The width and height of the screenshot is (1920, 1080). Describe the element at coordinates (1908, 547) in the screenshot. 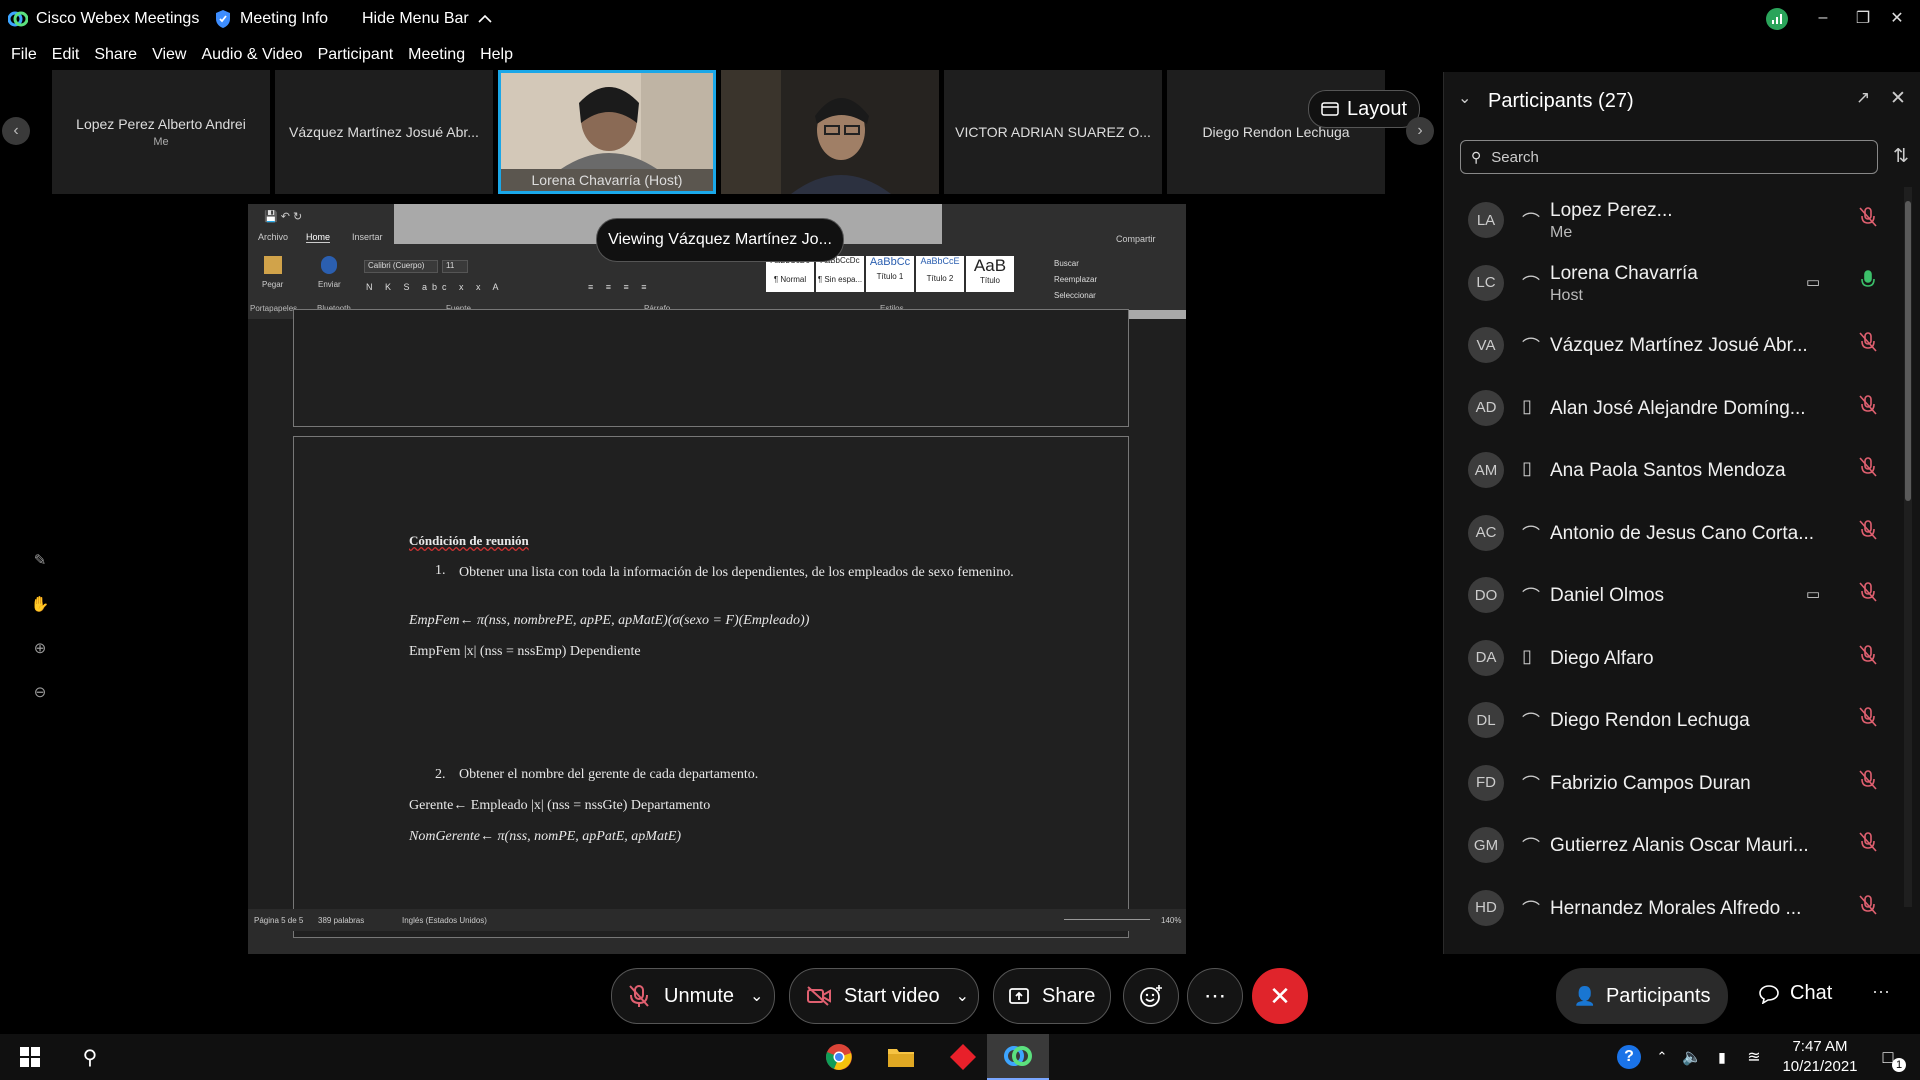

I see `panel-scrollbar` at that location.